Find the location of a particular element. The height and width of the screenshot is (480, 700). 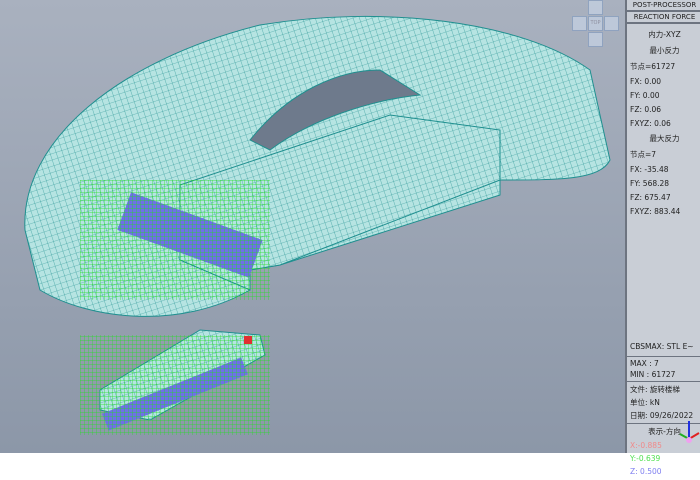

view-cube: TOP is located at coordinates (595, 23).